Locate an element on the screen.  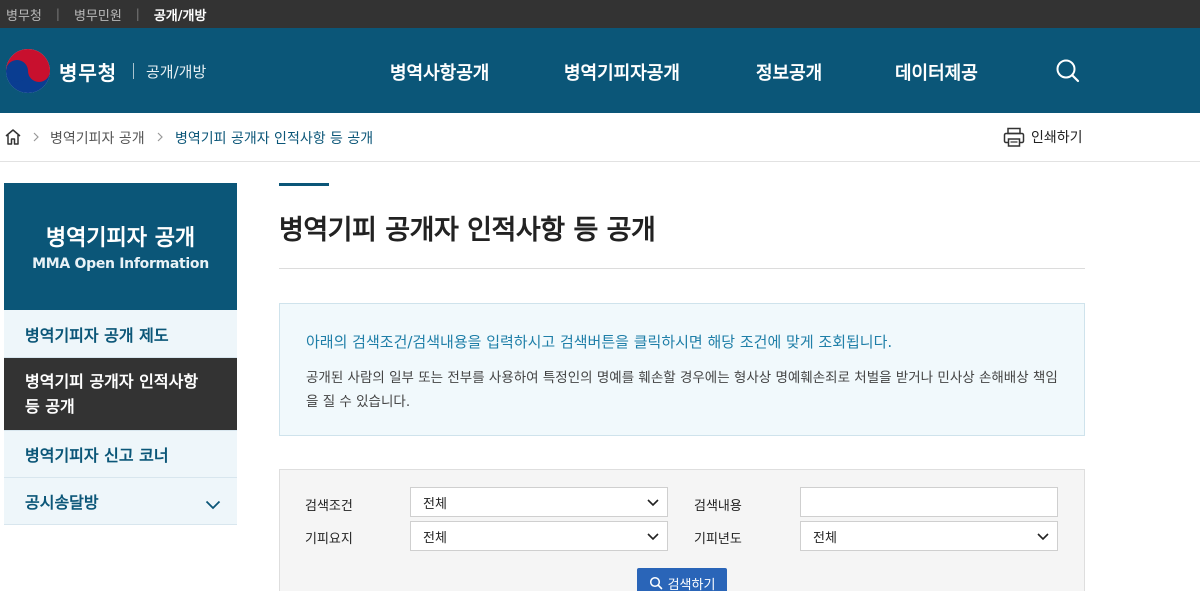
condition-select-value: 전체 is located at coordinates (435, 504).